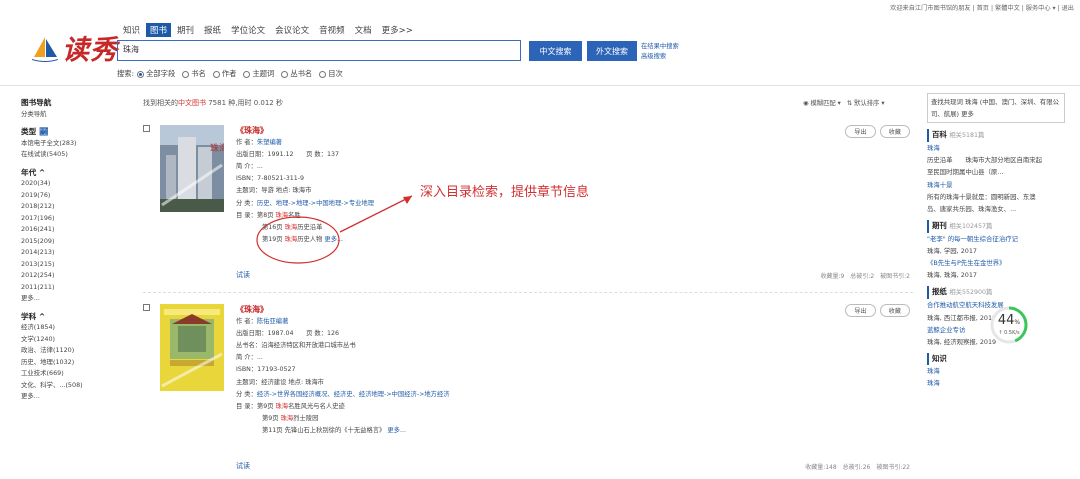  What do you see at coordinates (996, 358) in the screenshot?
I see `knowledge-section-head: 知识` at bounding box center [996, 358].